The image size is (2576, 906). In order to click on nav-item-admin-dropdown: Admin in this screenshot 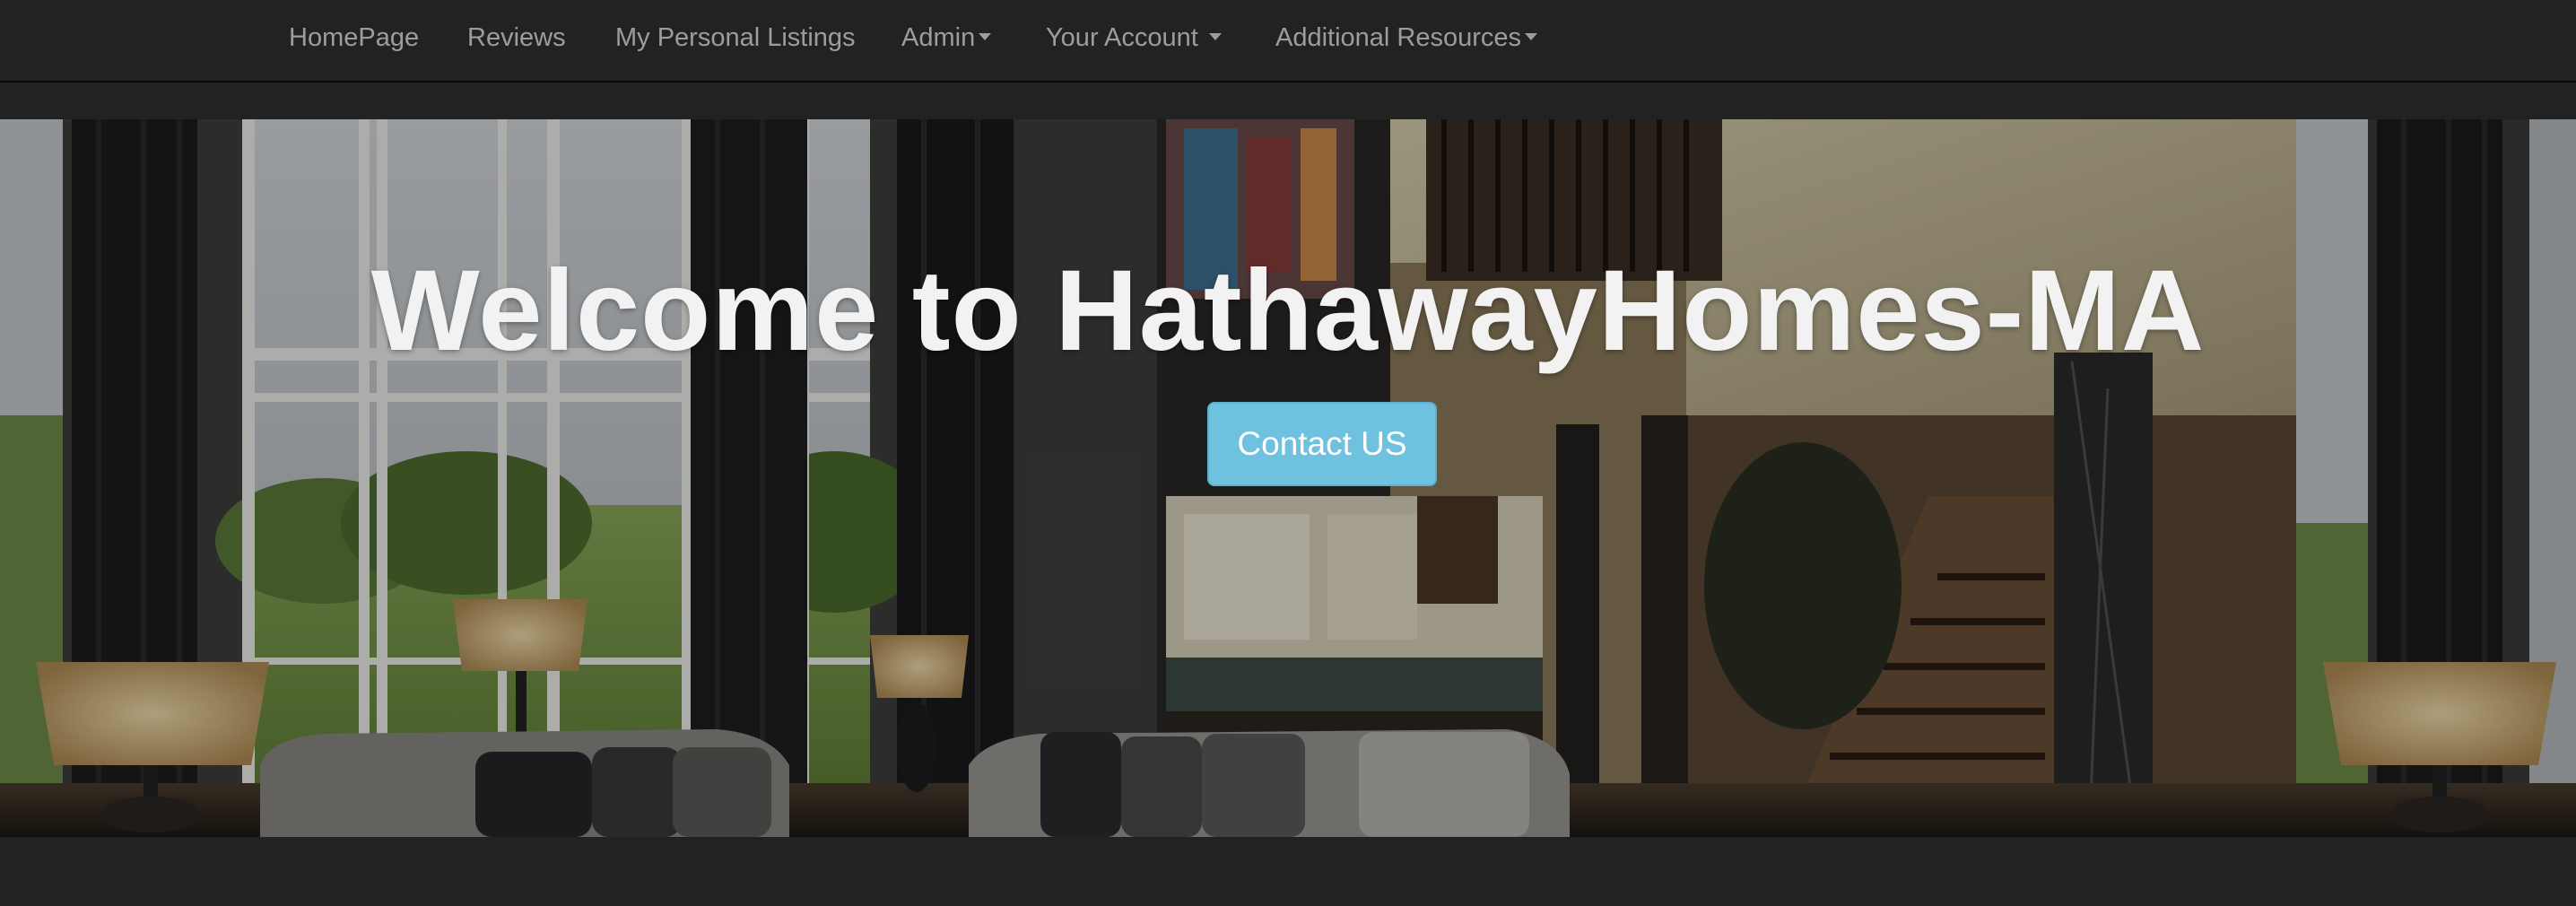, I will do `click(946, 37)`.